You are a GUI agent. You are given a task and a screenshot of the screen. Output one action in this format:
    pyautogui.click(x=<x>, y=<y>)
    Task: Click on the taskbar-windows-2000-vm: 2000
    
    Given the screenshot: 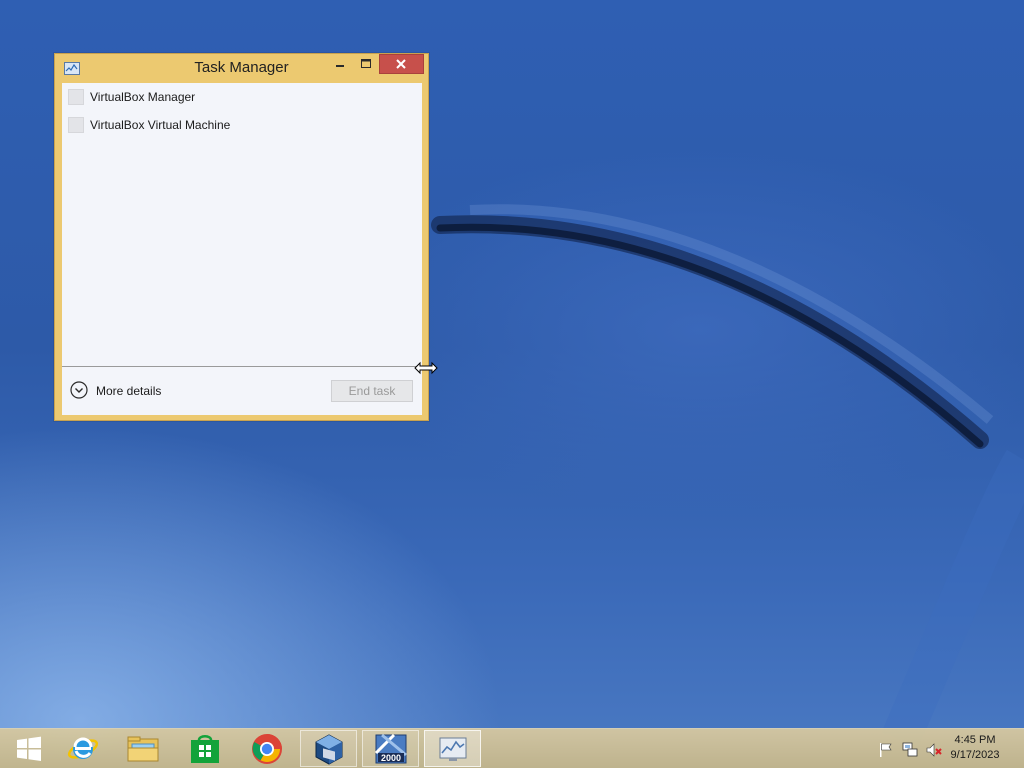 What is the action you would take?
    pyautogui.click(x=390, y=748)
    